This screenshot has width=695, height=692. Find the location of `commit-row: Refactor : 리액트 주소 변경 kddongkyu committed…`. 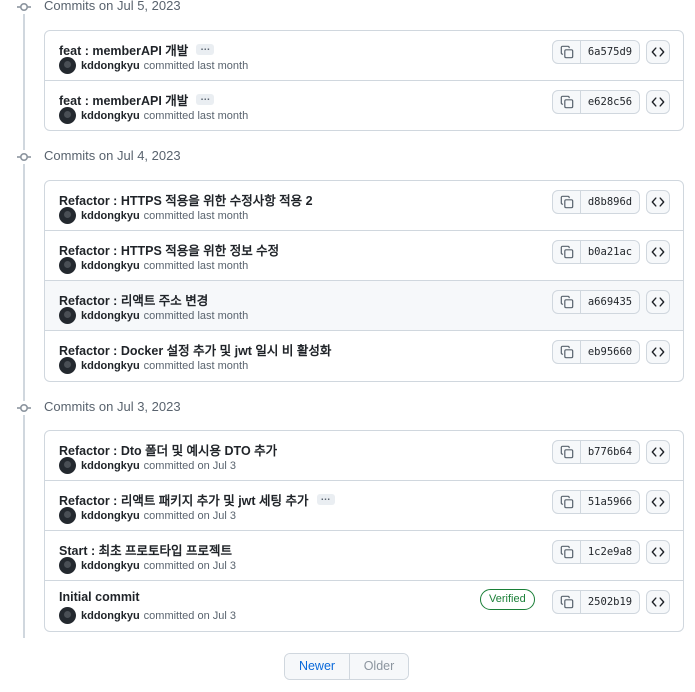

commit-row: Refactor : 리액트 주소 변경 kddongkyu committed… is located at coordinates (364, 305).